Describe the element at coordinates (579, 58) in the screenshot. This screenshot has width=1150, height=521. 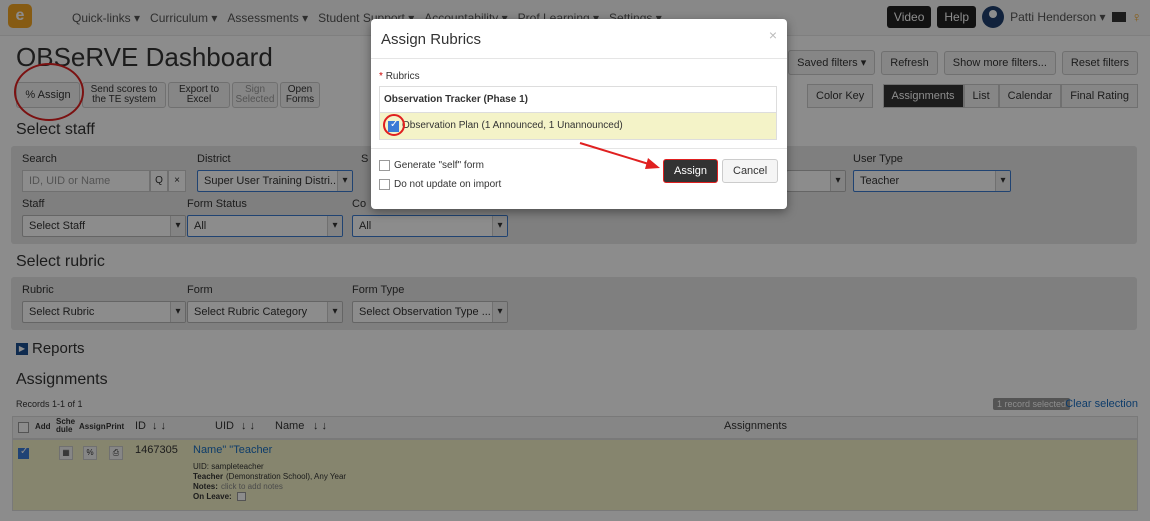
I see `divider` at that location.